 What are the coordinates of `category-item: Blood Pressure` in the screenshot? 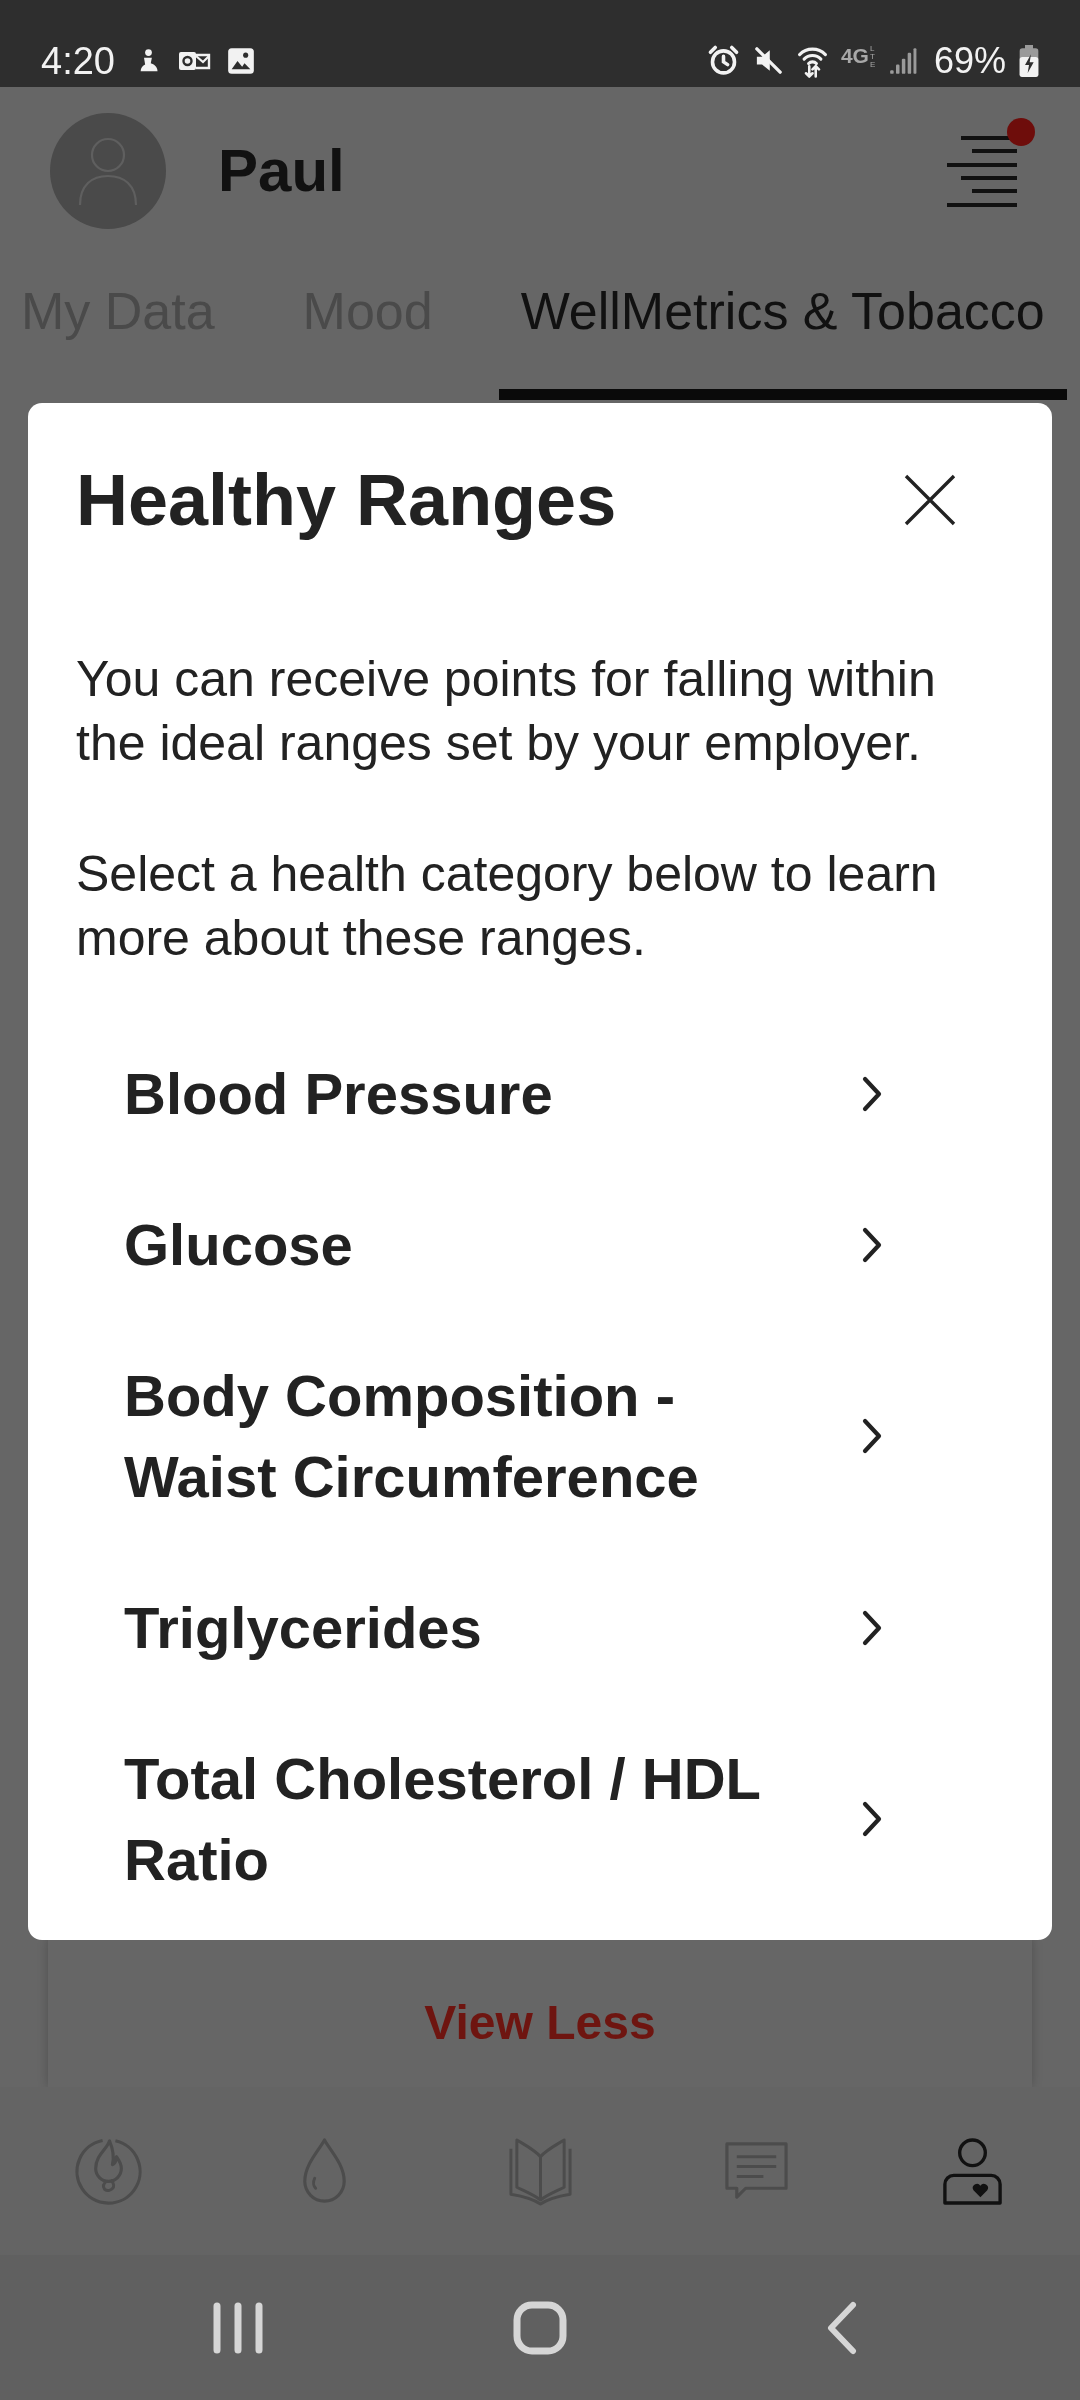 It's located at (526, 1093).